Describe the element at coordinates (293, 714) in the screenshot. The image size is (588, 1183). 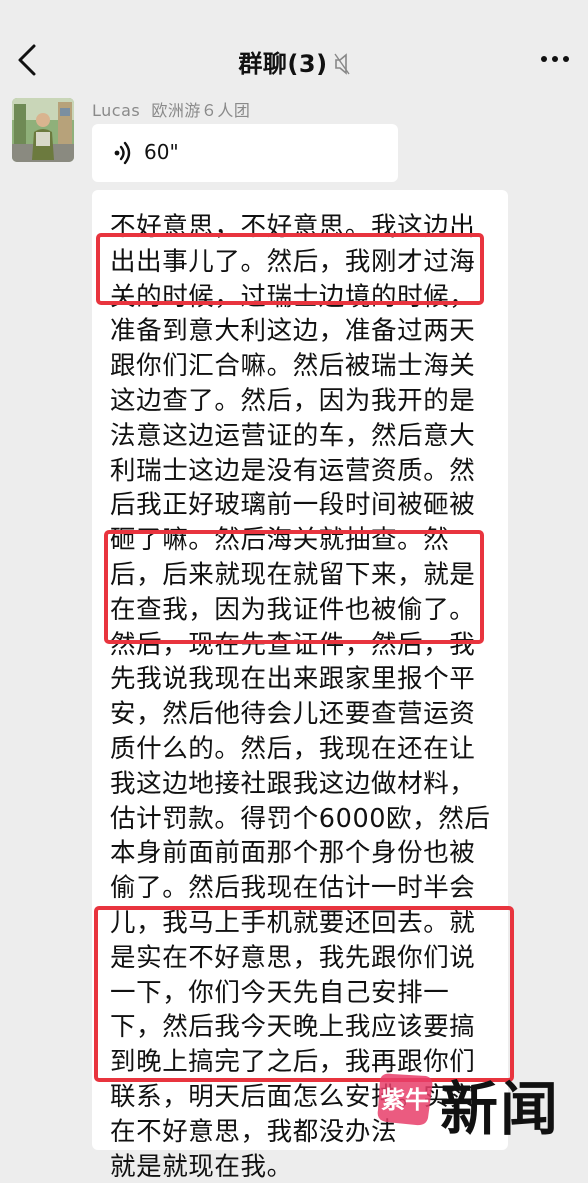
I see `transcript-line: 安，然后他待会儿还要查营运资` at that location.